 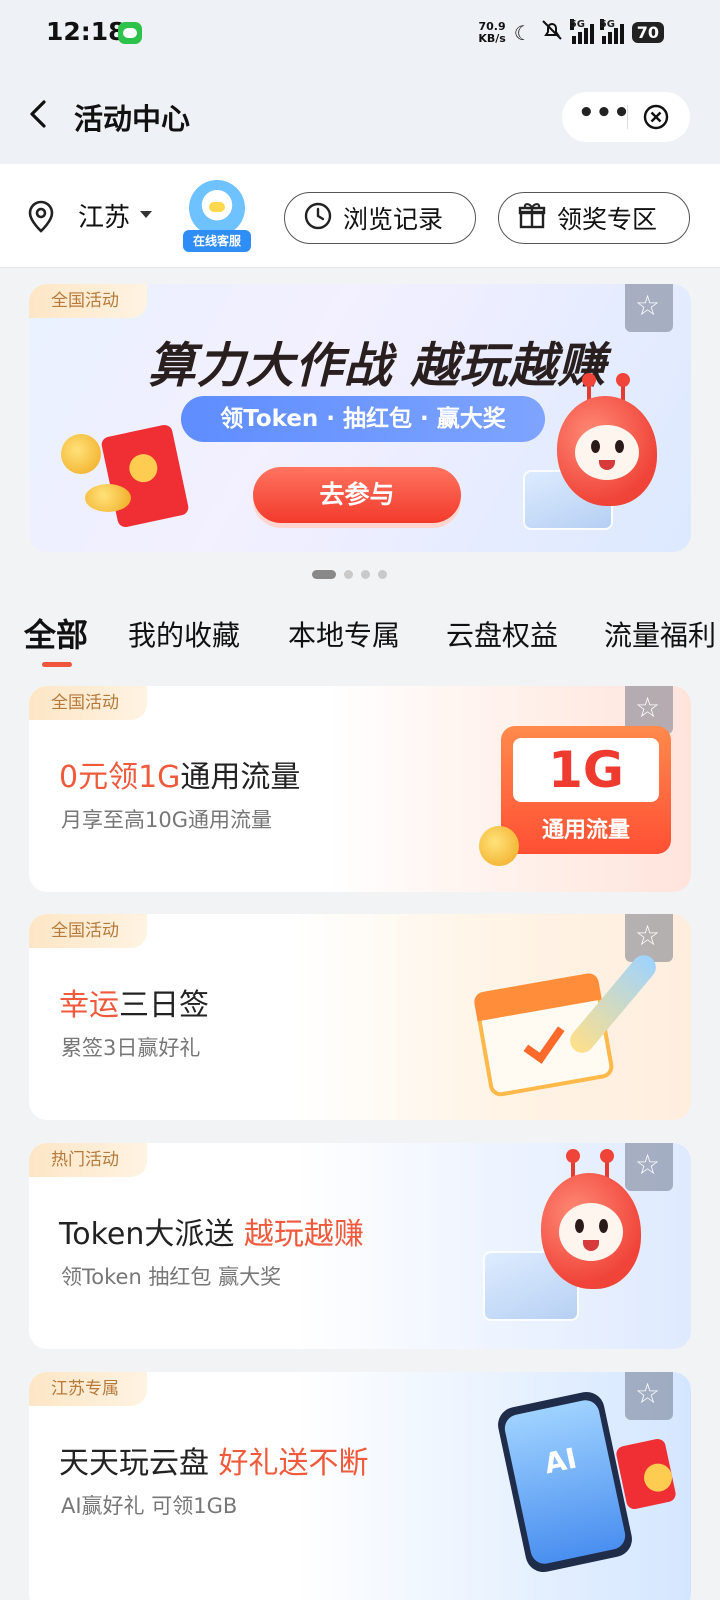 I want to click on customer-service-label: 在线客服, so click(x=217, y=241).